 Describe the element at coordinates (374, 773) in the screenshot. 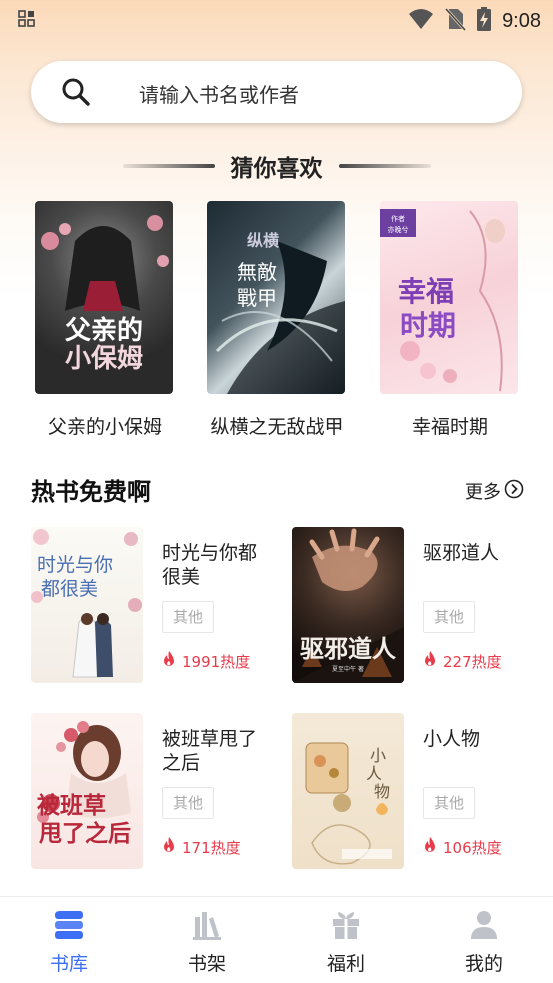

I see `svg-text: 人` at that location.